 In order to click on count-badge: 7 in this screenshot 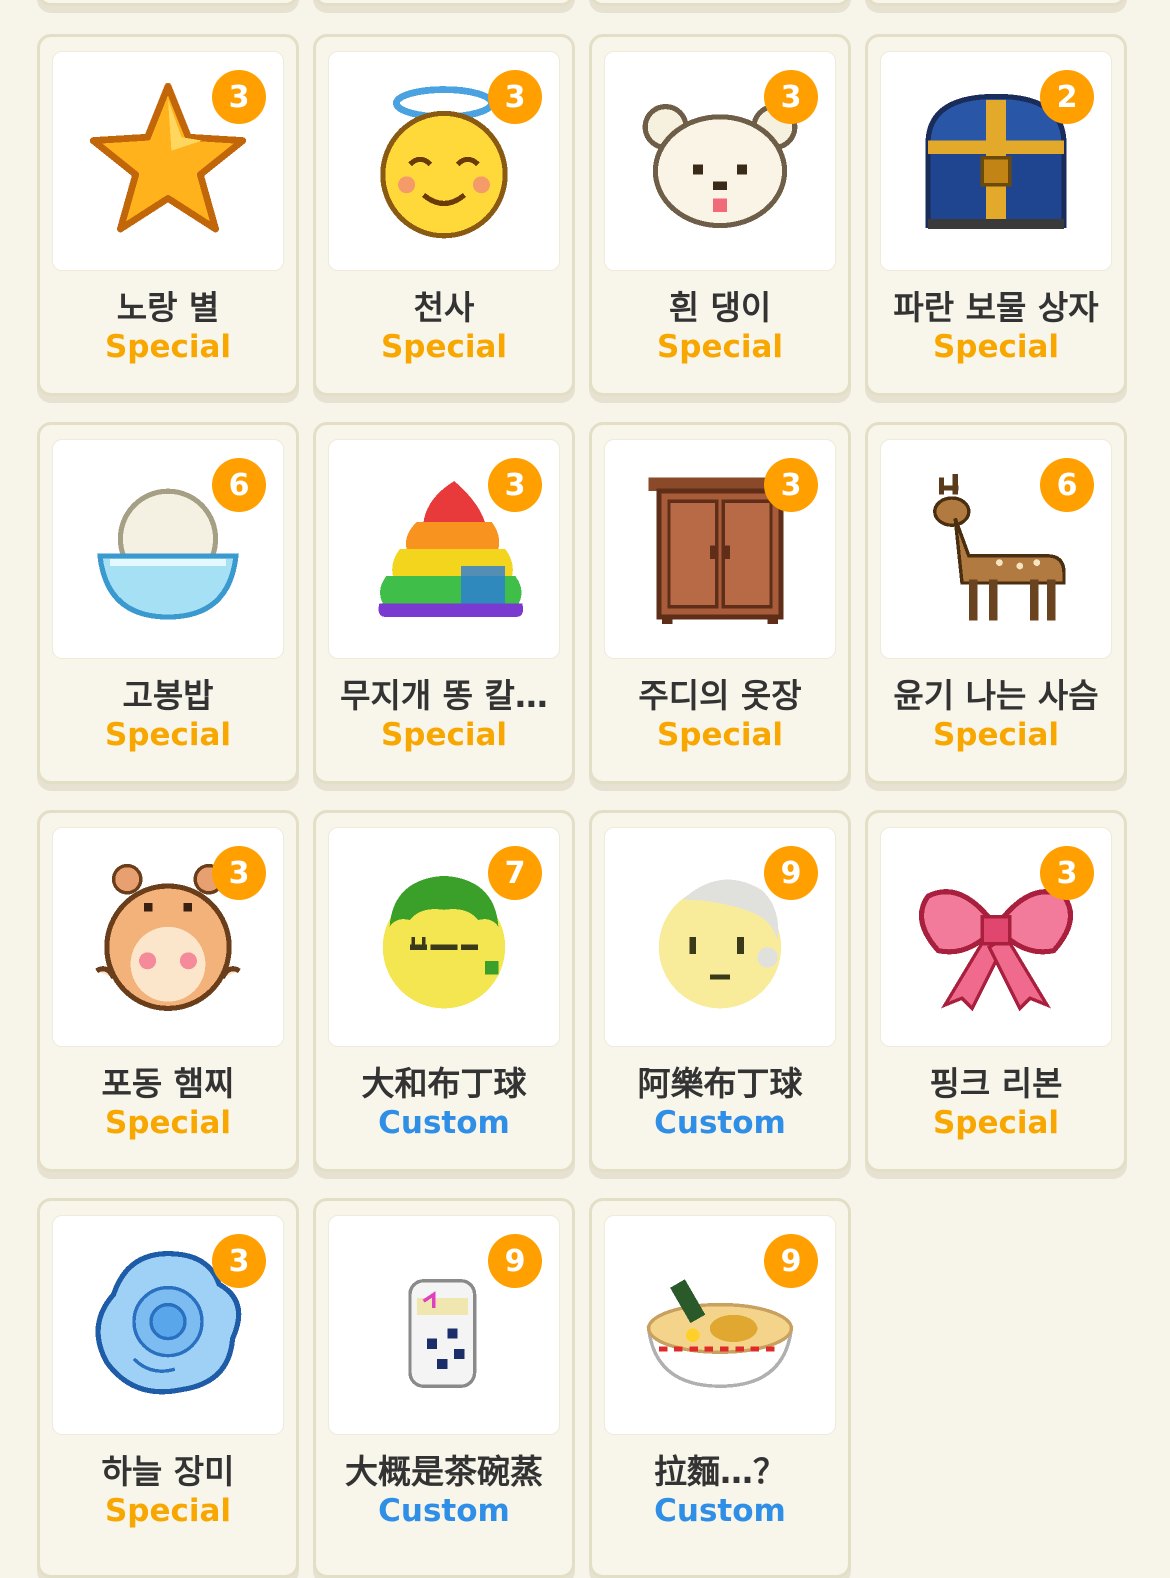, I will do `click(515, 873)`.